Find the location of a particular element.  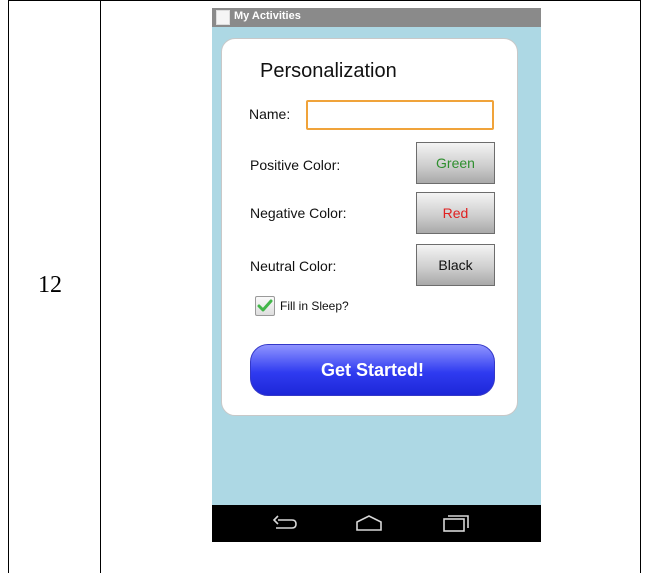

negative-color-label: Negative Color: is located at coordinates (298, 213).